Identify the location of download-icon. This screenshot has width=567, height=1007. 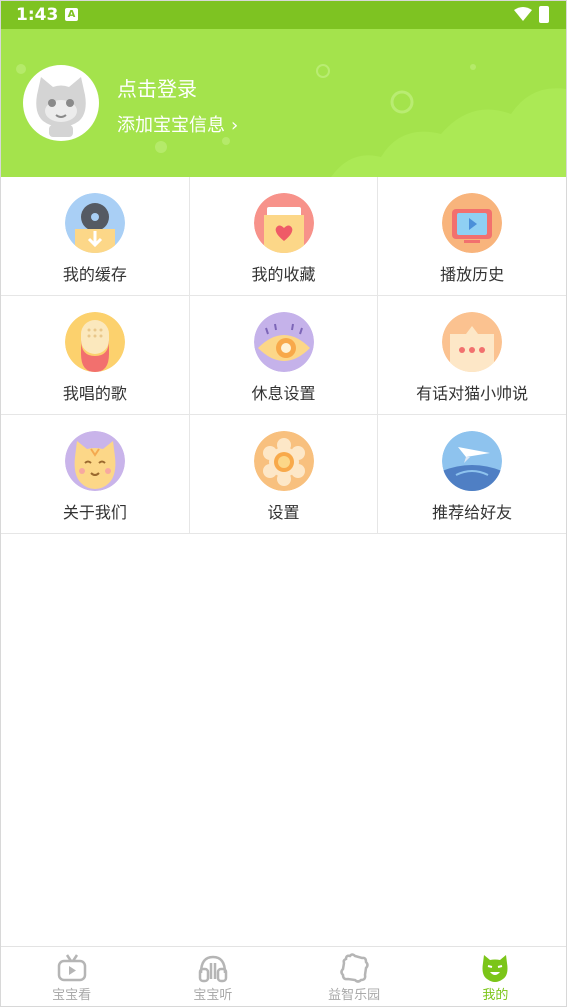
(94, 223).